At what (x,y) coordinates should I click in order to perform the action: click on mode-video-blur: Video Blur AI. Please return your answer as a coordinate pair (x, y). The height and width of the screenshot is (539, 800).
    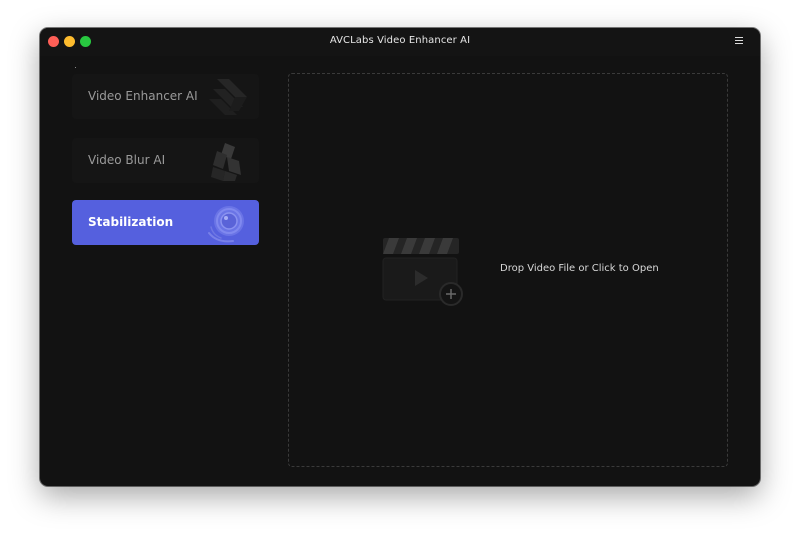
    Looking at the image, I should click on (165, 160).